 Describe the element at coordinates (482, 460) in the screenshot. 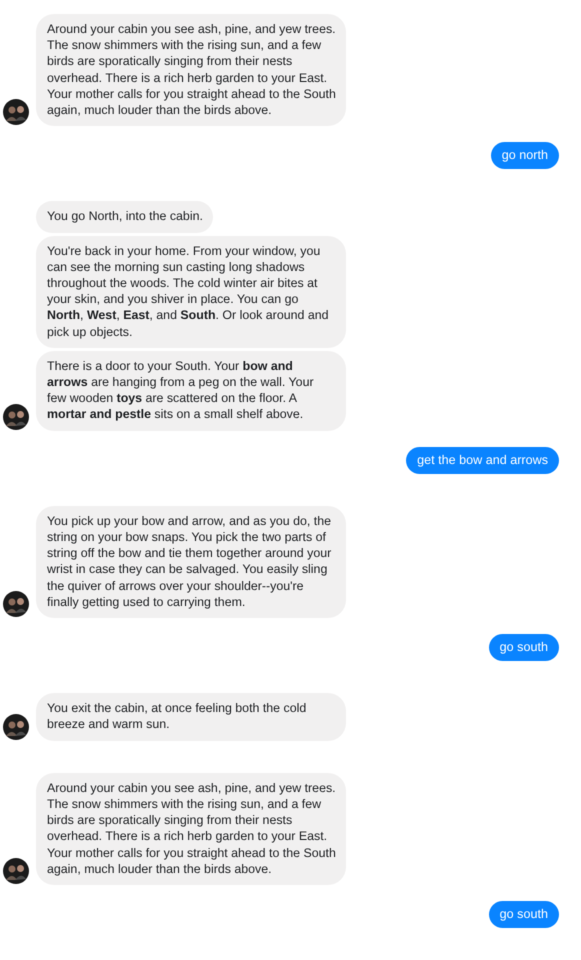

I see `sent-message: get the bow and arrows` at that location.